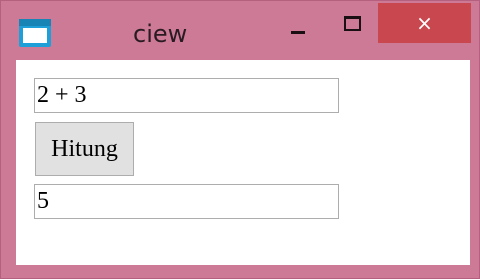 The image size is (480, 279). What do you see at coordinates (186, 201) in the screenshot?
I see `result-field: 5` at bounding box center [186, 201].